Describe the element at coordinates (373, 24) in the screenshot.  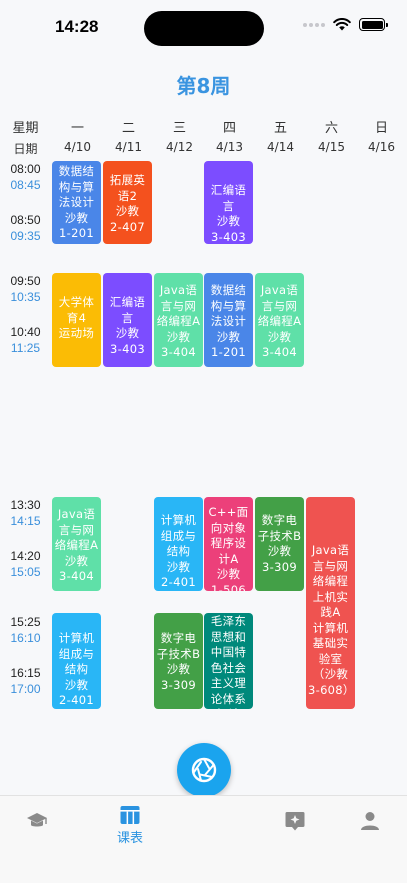
I see `battery-icon` at that location.